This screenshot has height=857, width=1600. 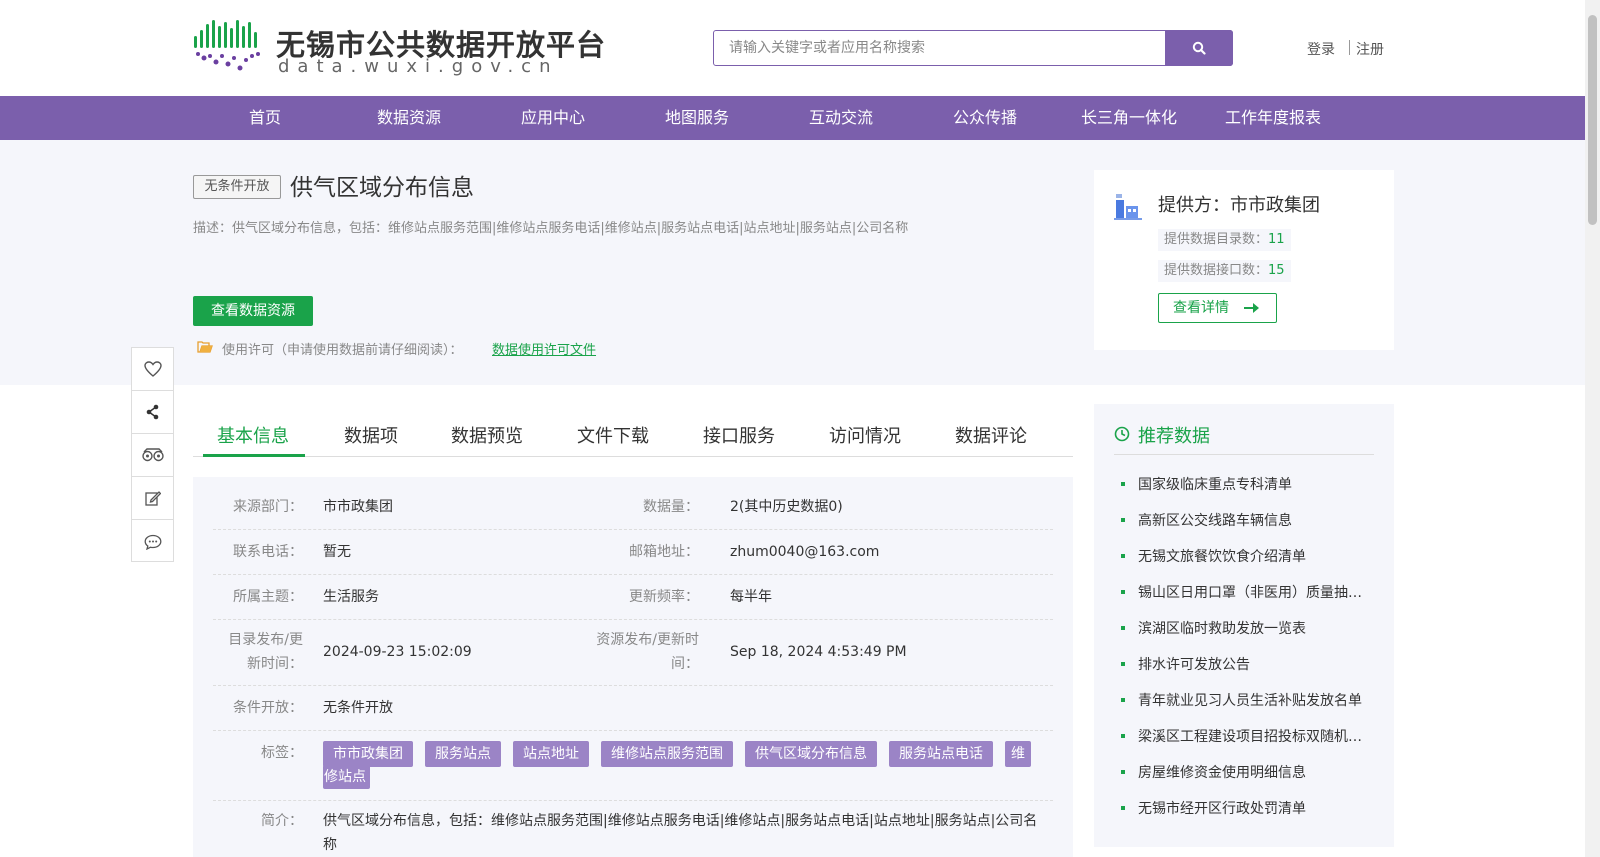 What do you see at coordinates (1174, 436) in the screenshot?
I see `recommend-title: 推荐数据` at bounding box center [1174, 436].